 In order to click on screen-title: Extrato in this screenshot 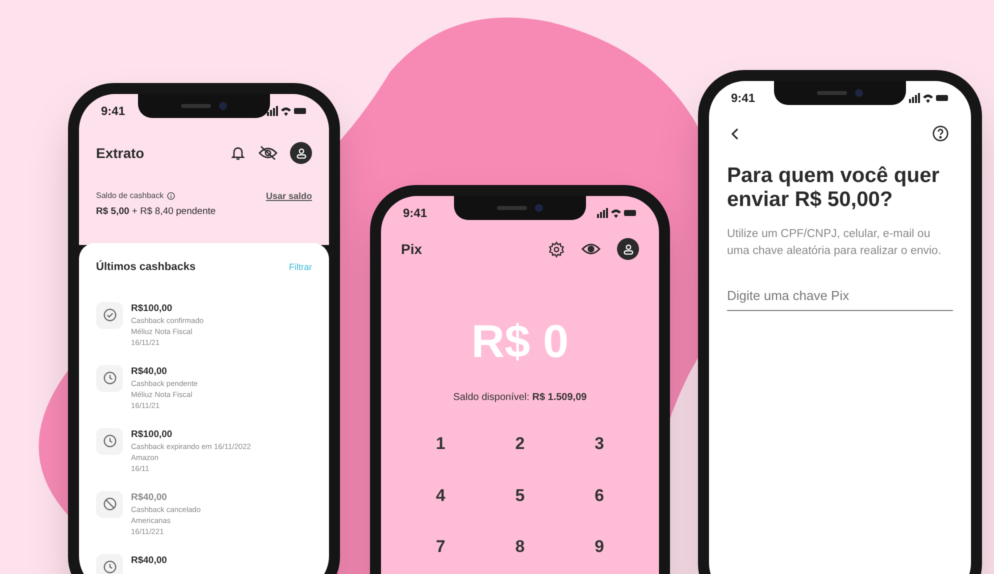, I will do `click(120, 153)`.